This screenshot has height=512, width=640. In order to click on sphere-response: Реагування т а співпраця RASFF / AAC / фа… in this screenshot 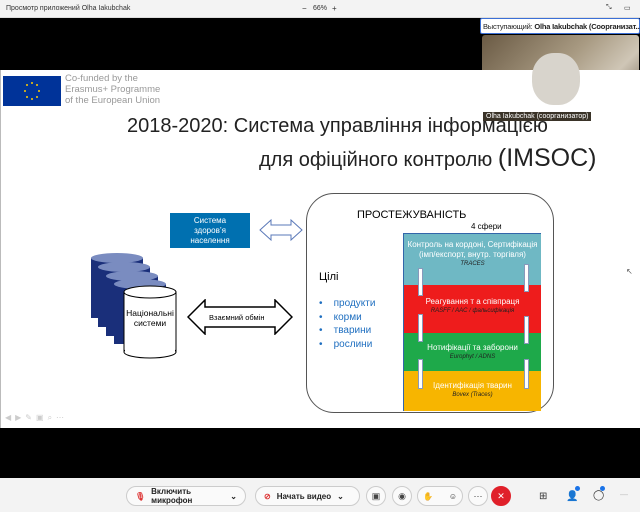, I will do `click(472, 309)`.